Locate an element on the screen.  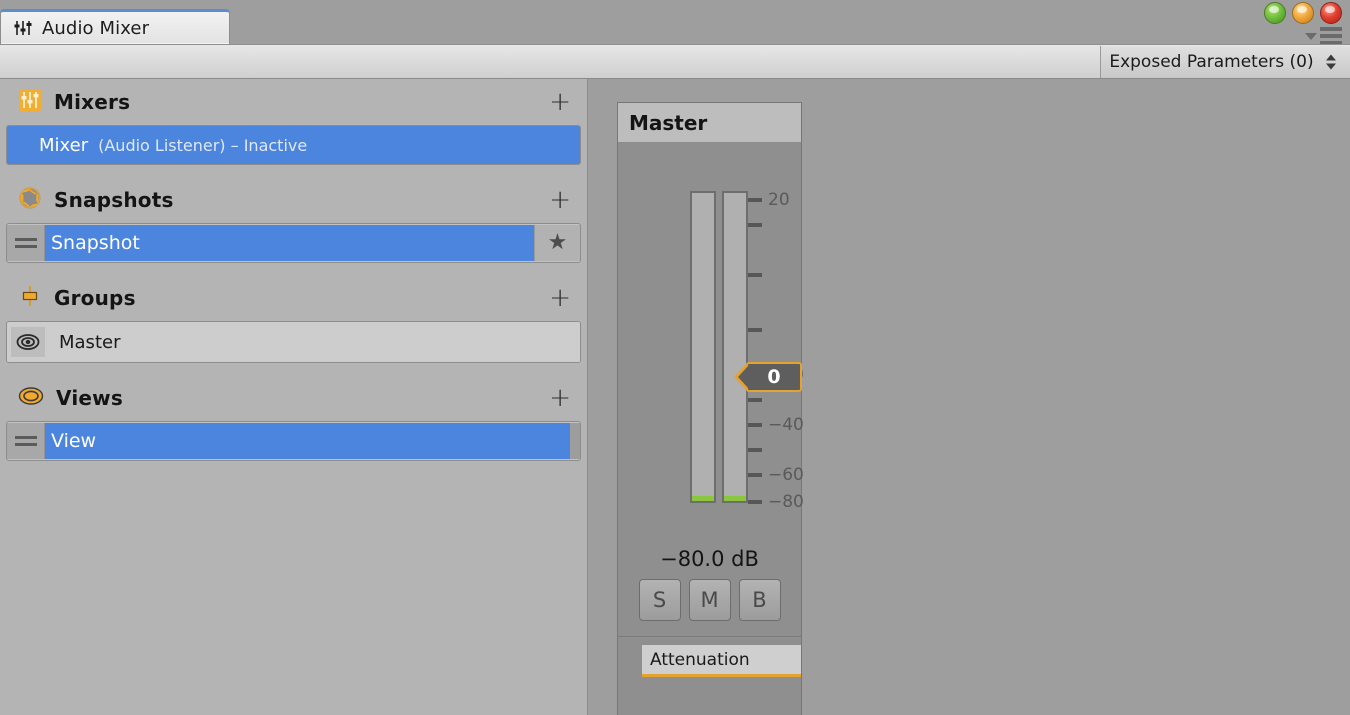
section-header-mixers: Mixers + is located at coordinates (293, 102).